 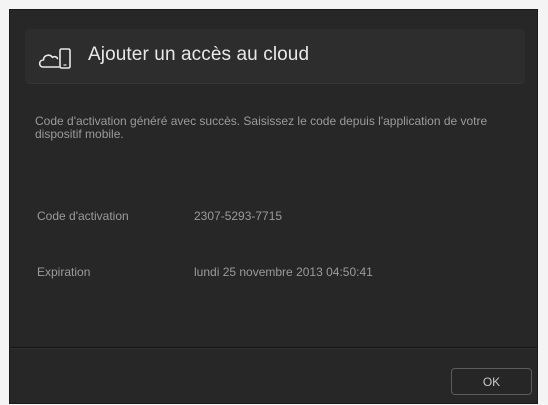 I want to click on activation-code-value: 2307-5293-7715, so click(x=238, y=216).